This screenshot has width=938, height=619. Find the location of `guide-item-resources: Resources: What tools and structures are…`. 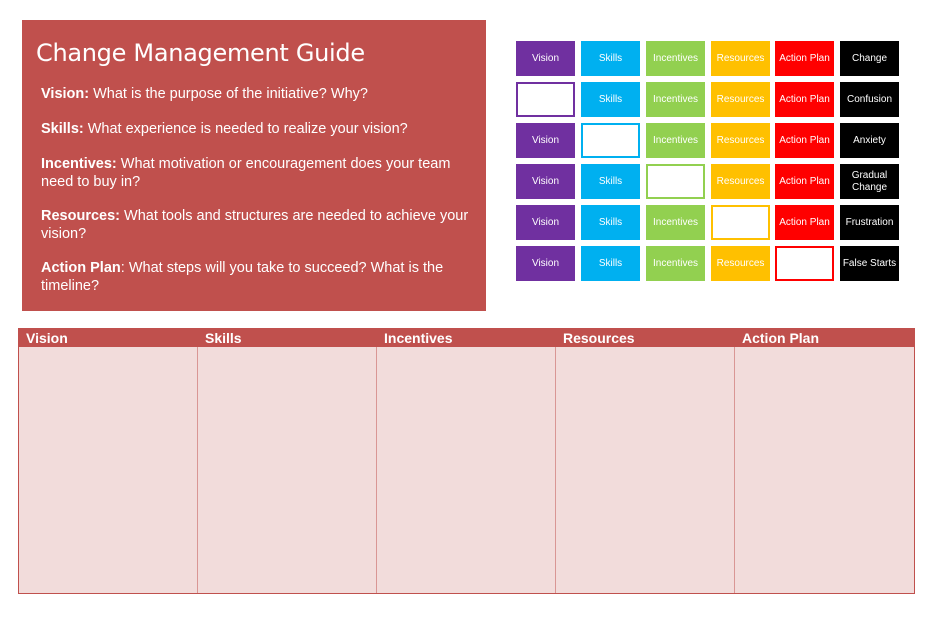

guide-item-resources: Resources: What tools and structures are… is located at coordinates (261, 225).